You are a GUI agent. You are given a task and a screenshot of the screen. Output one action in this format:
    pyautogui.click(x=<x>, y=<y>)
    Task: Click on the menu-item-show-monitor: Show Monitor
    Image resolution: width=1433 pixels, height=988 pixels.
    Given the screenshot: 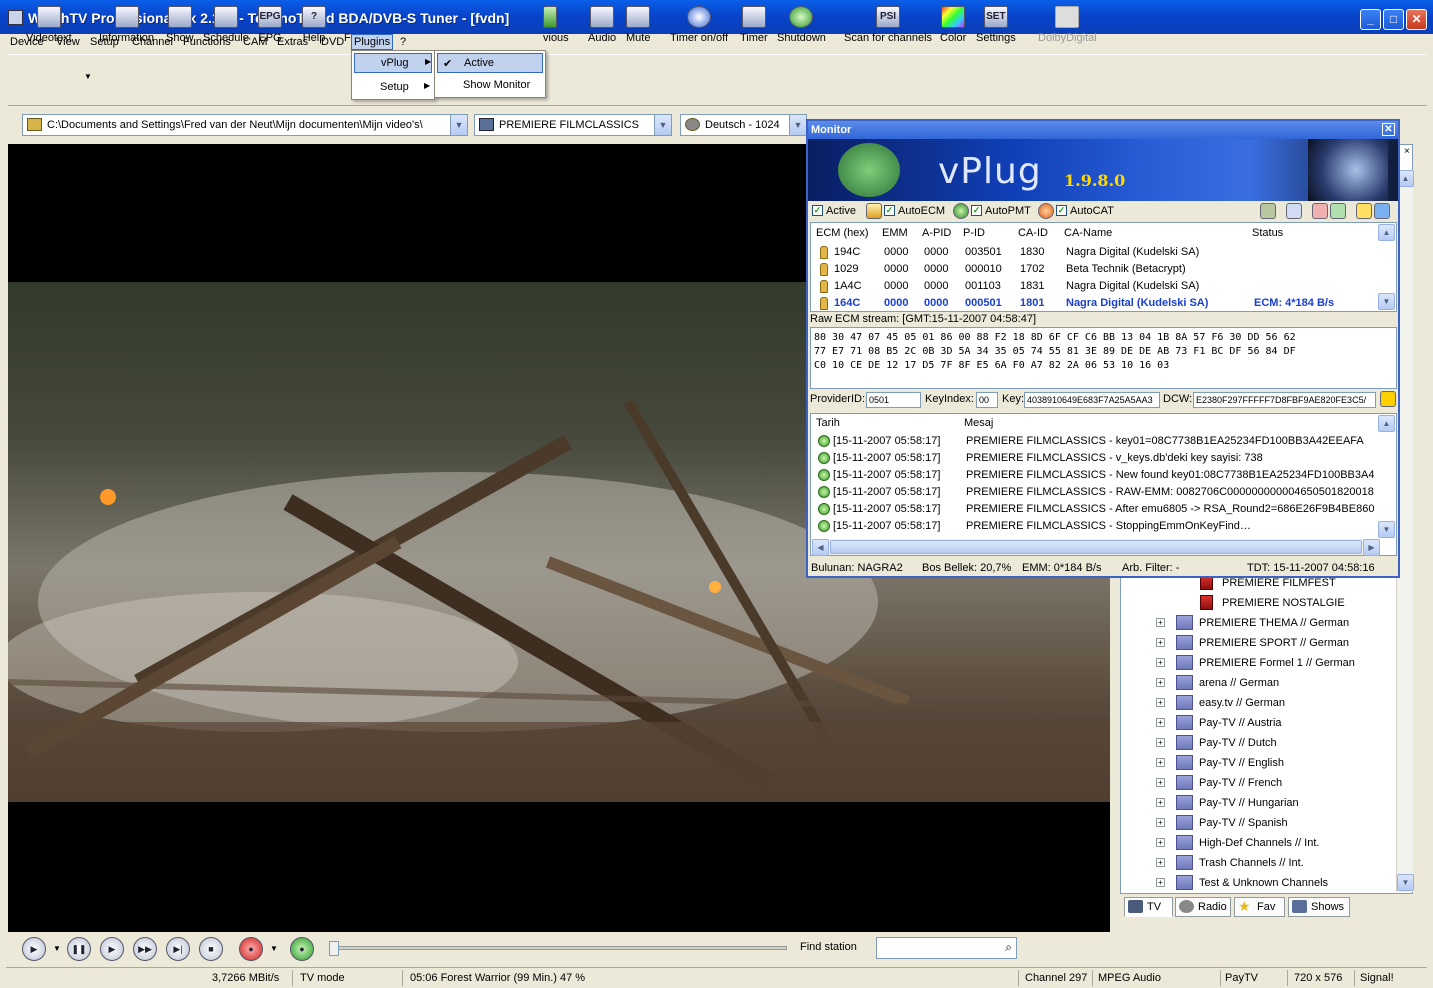 What is the action you would take?
    pyautogui.click(x=490, y=86)
    